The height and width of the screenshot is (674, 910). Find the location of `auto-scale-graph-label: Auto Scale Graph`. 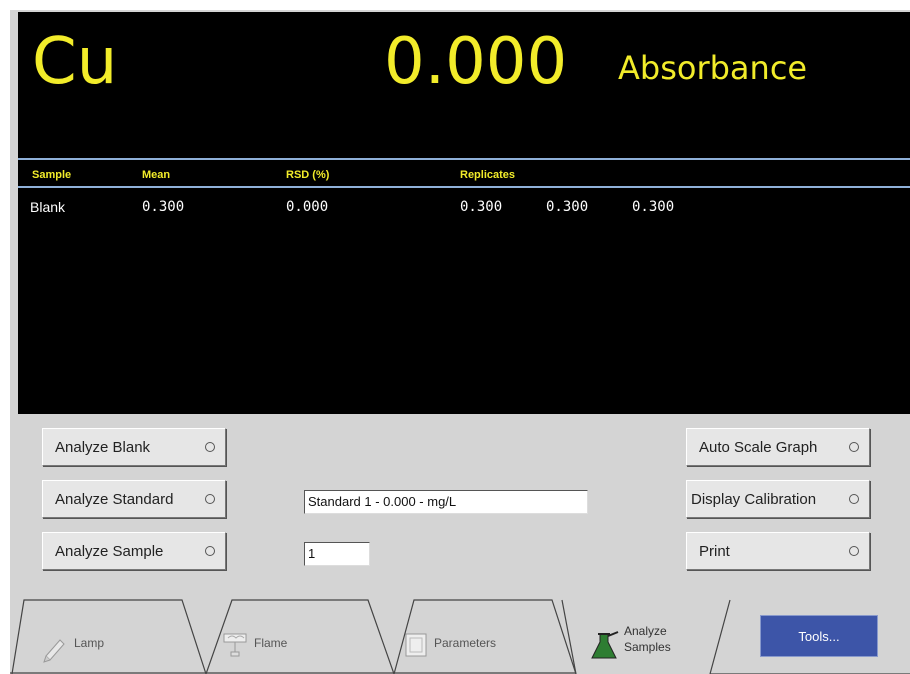

auto-scale-graph-label: Auto Scale Graph is located at coordinates (758, 447).